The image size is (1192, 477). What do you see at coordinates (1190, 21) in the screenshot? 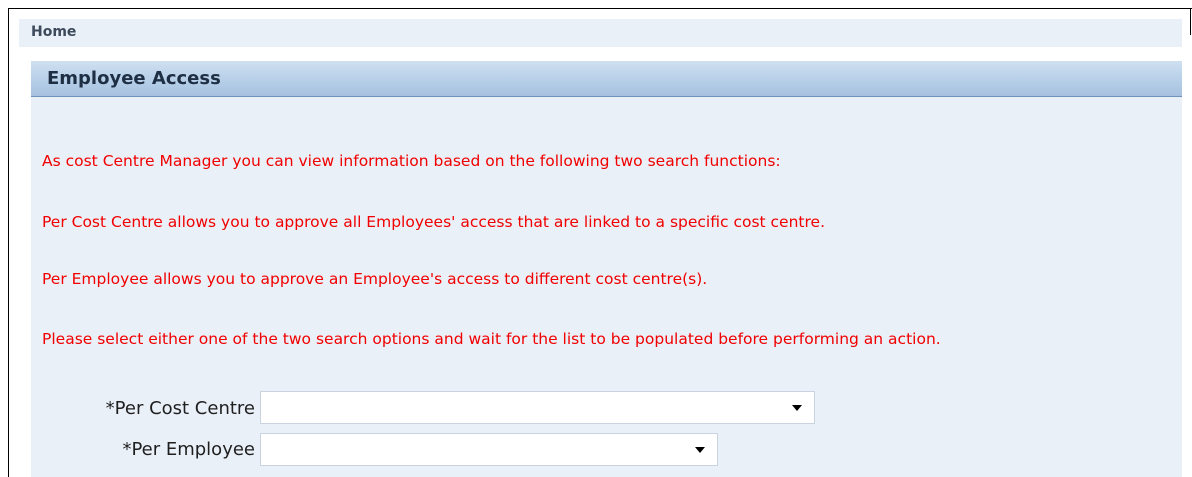
I see `frame-edge` at bounding box center [1190, 21].